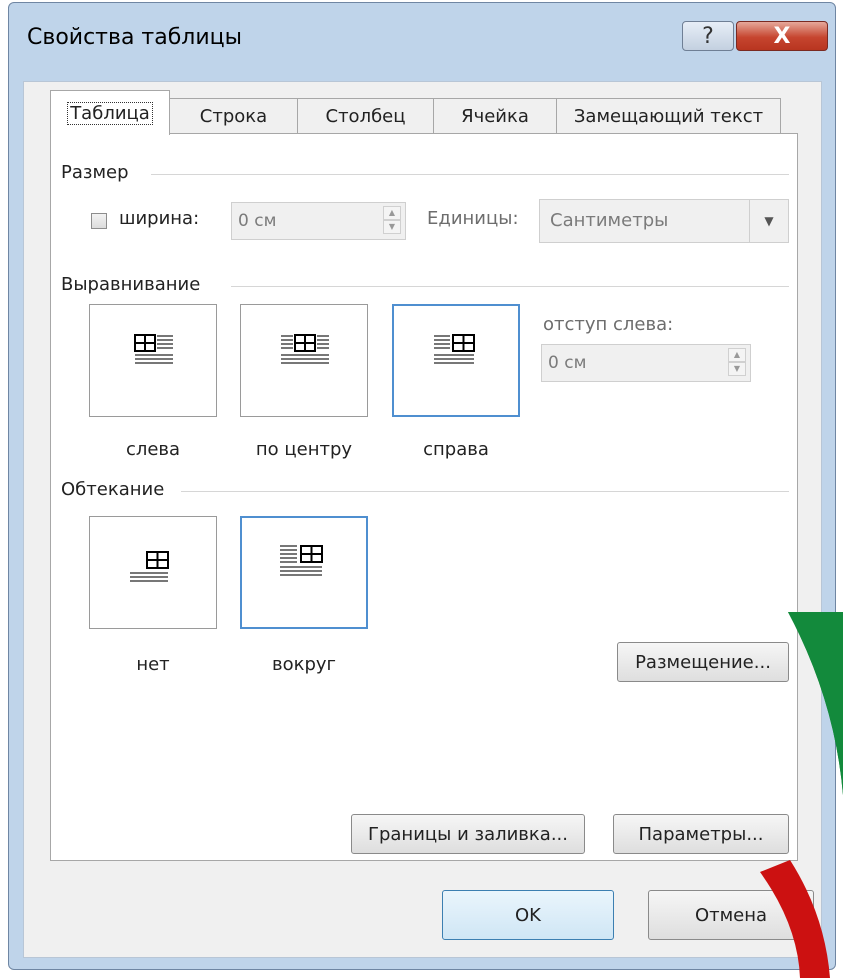 The height and width of the screenshot is (978, 843). I want to click on tab-label: Таблица, so click(110, 113).